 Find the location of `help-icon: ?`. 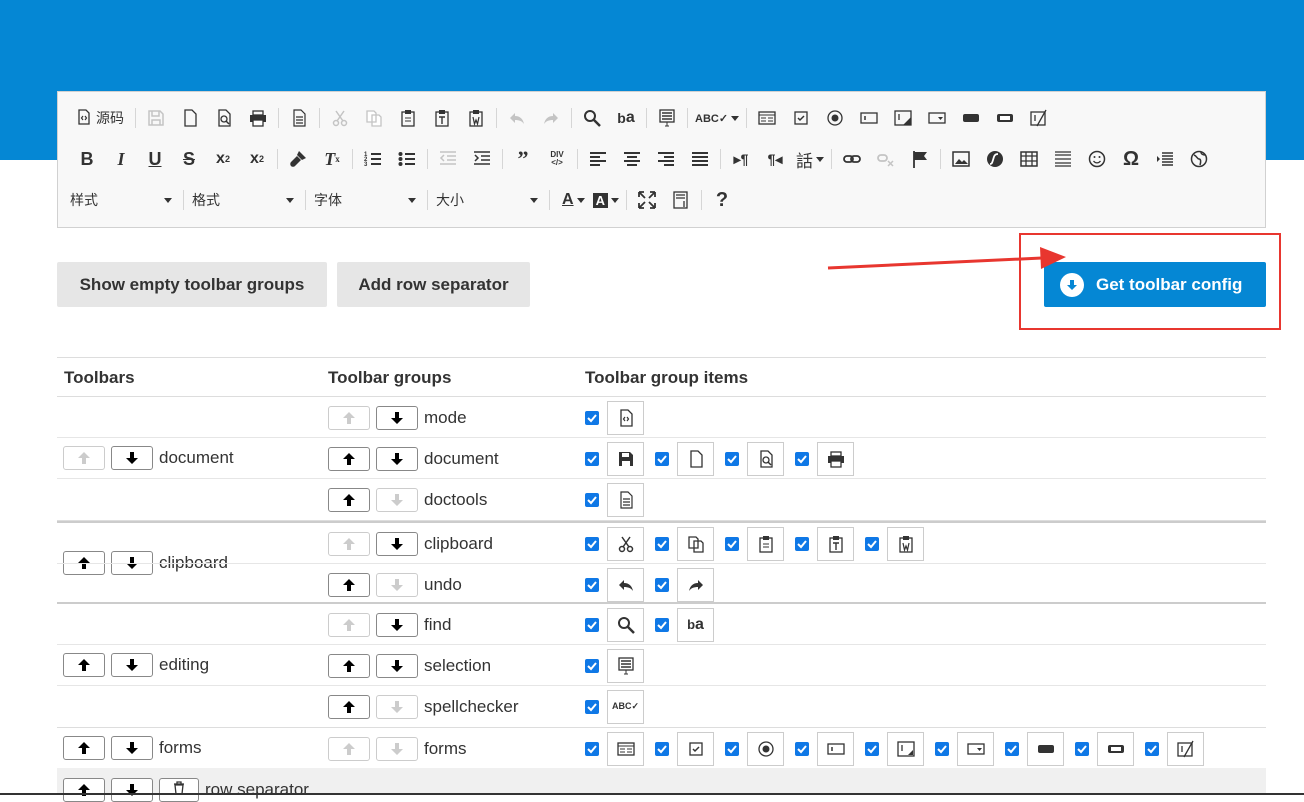

help-icon: ? is located at coordinates (722, 200).